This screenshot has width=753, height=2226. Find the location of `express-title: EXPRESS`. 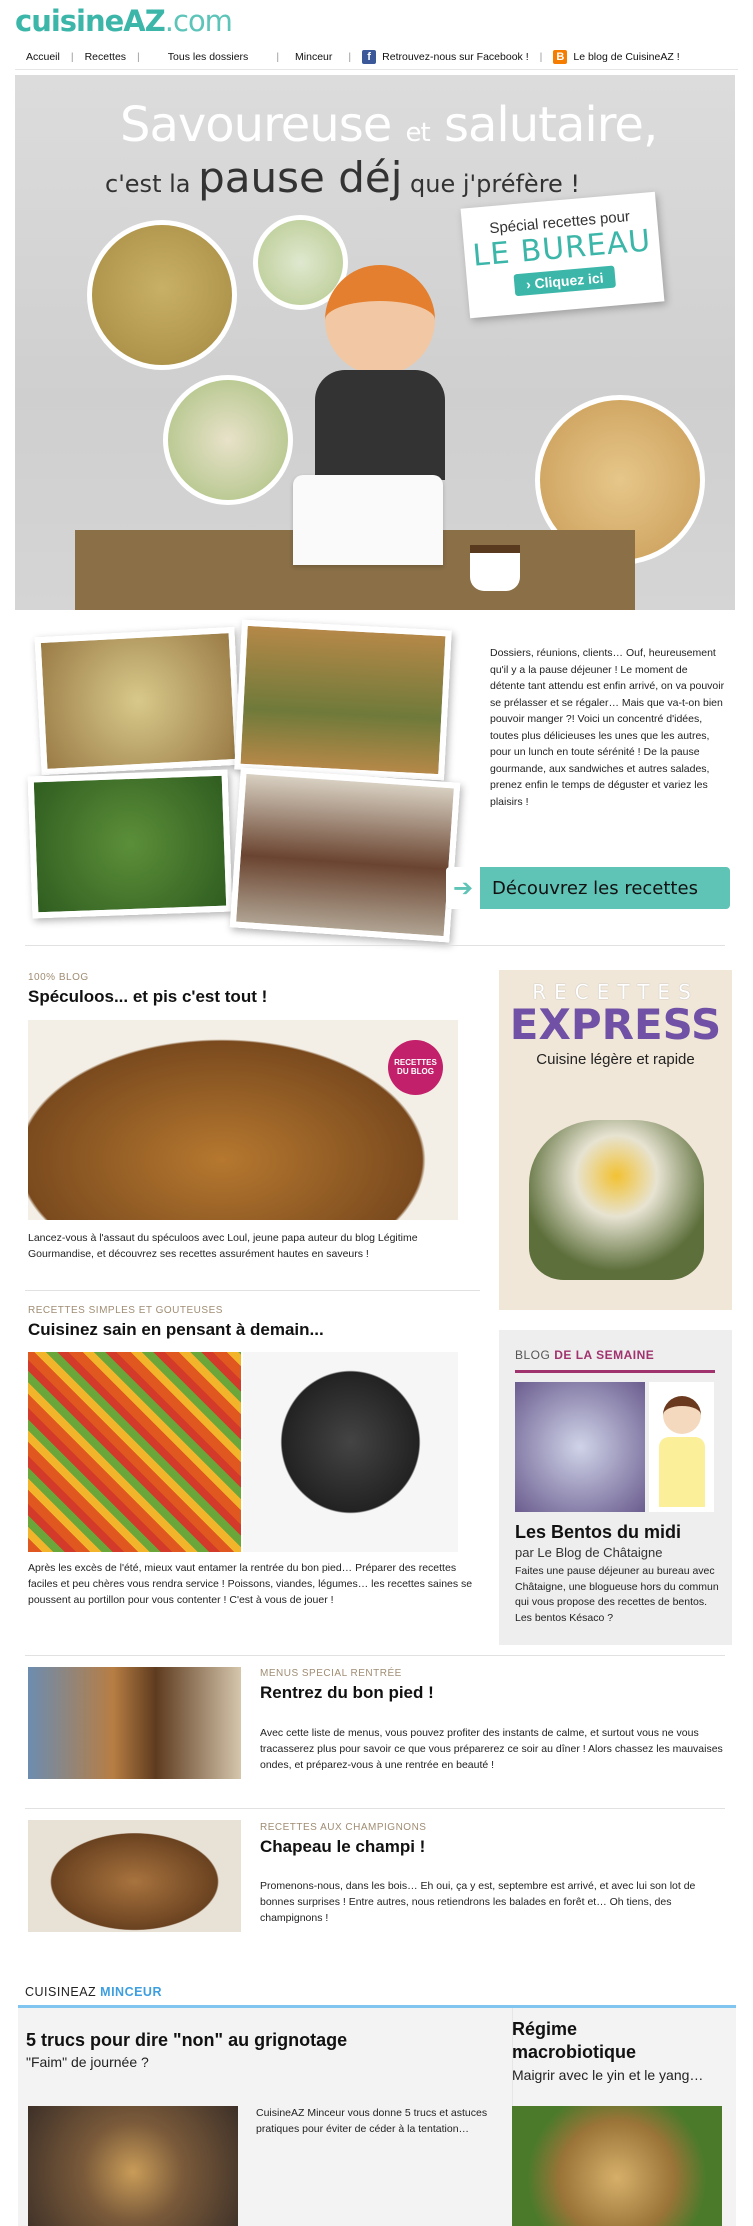

express-title: EXPRESS is located at coordinates (615, 1024).